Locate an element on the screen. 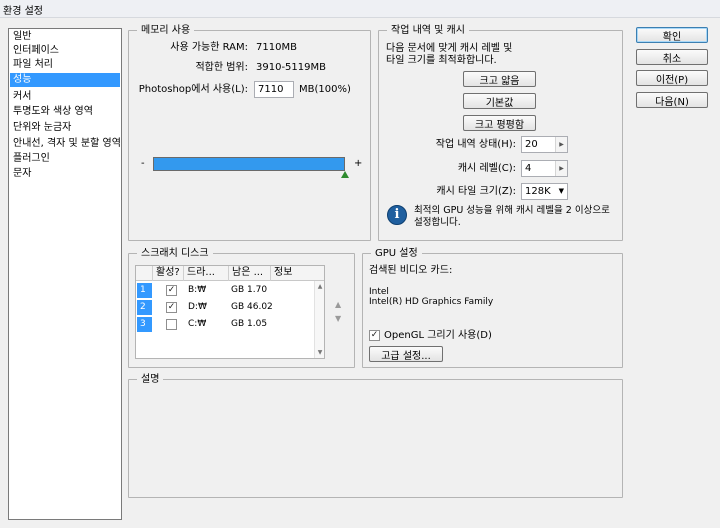  history-states-label: 작업 내역 상태(H): is located at coordinates (475, 144).